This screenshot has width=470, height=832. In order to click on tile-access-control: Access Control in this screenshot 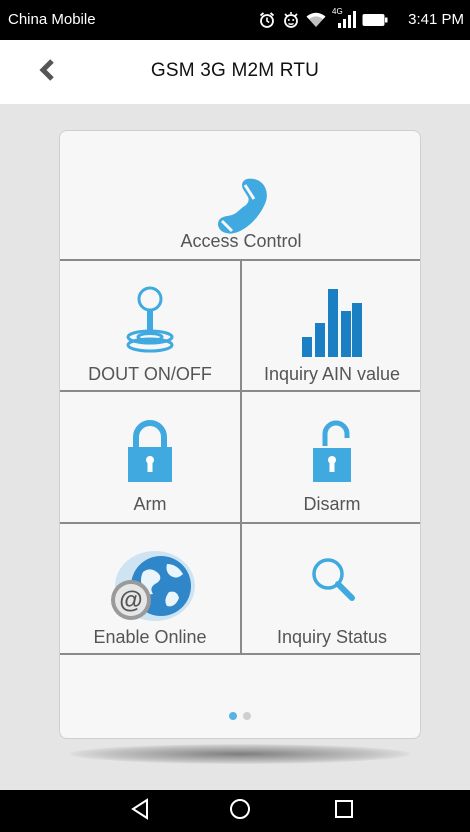, I will do `click(240, 195)`.